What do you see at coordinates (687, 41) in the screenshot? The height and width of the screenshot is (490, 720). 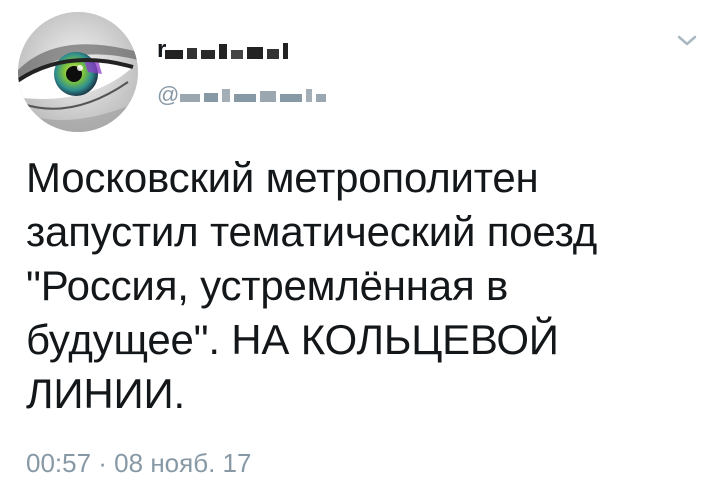 I see `chevron-down-icon` at bounding box center [687, 41].